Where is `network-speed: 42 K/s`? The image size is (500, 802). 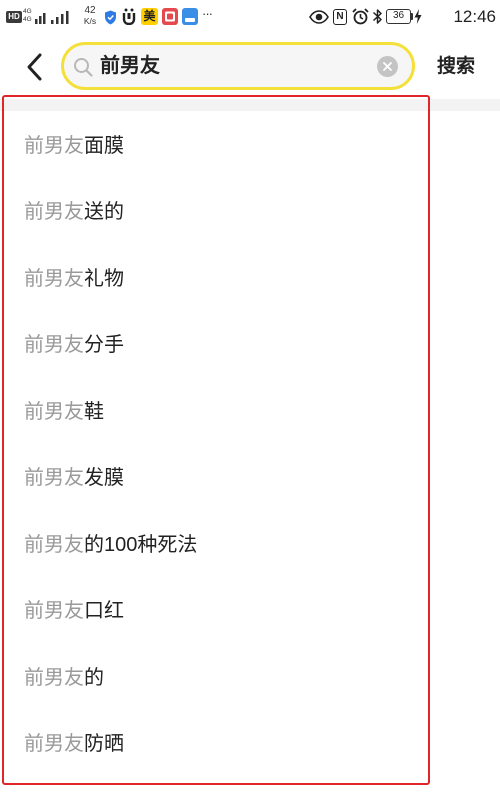
network-speed: 42 K/s is located at coordinates (90, 15).